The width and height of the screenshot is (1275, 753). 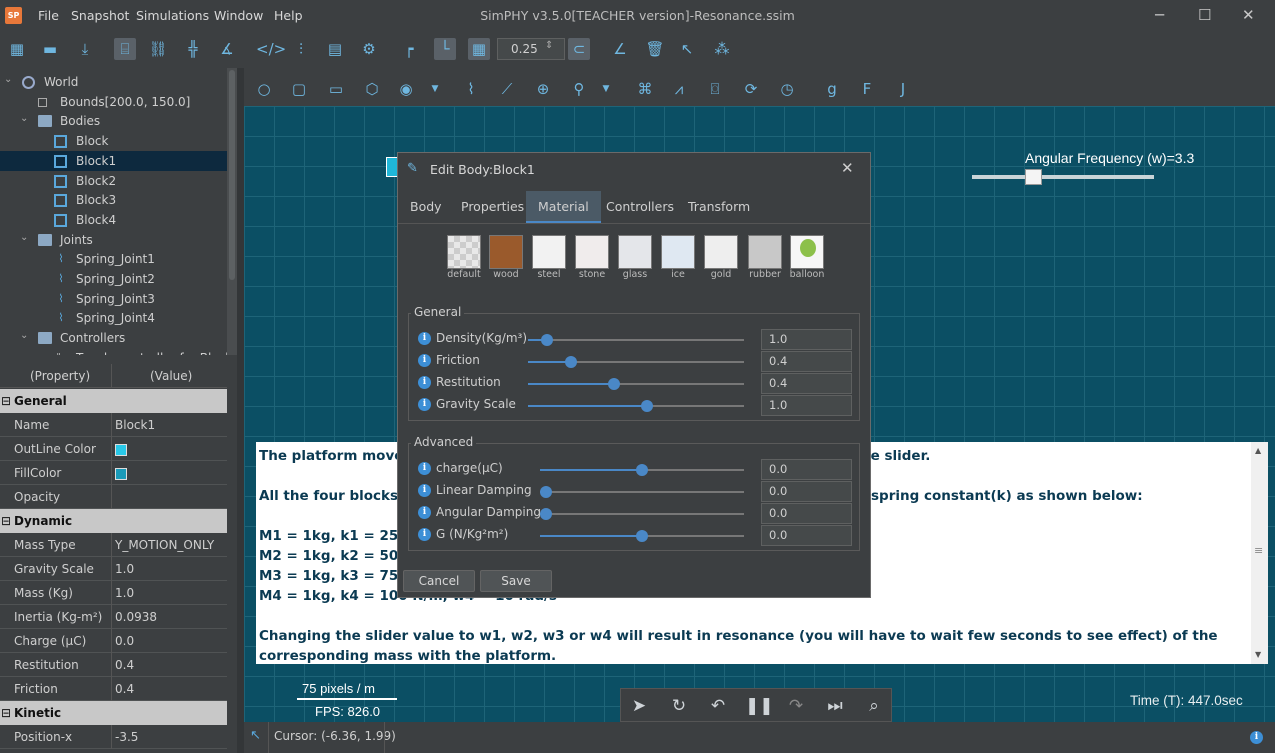 What do you see at coordinates (645, 89) in the screenshot?
I see `field-tool-icon: ⌘` at bounding box center [645, 89].